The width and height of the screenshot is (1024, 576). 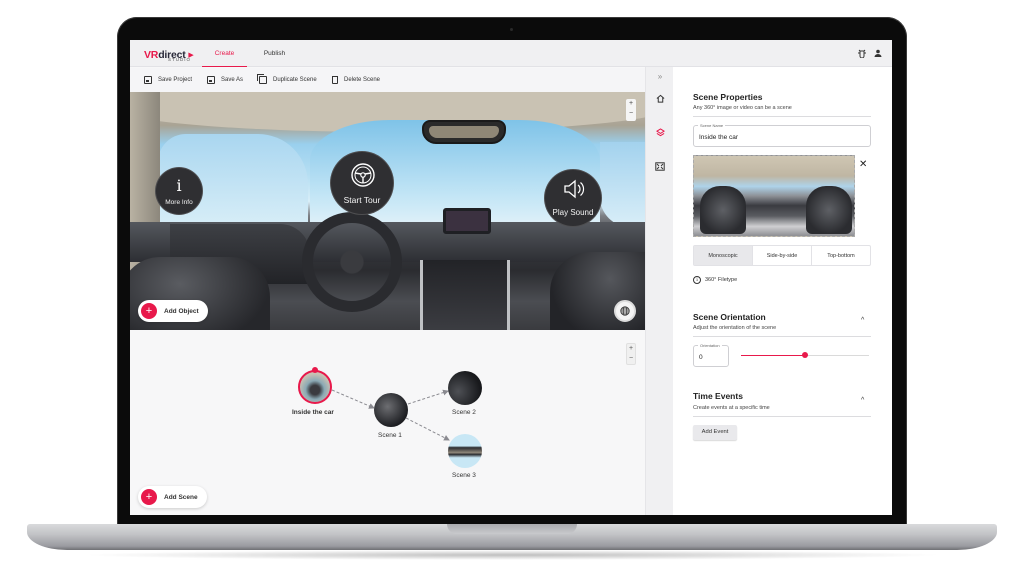 I want to click on slider-thumb, so click(x=805, y=355).